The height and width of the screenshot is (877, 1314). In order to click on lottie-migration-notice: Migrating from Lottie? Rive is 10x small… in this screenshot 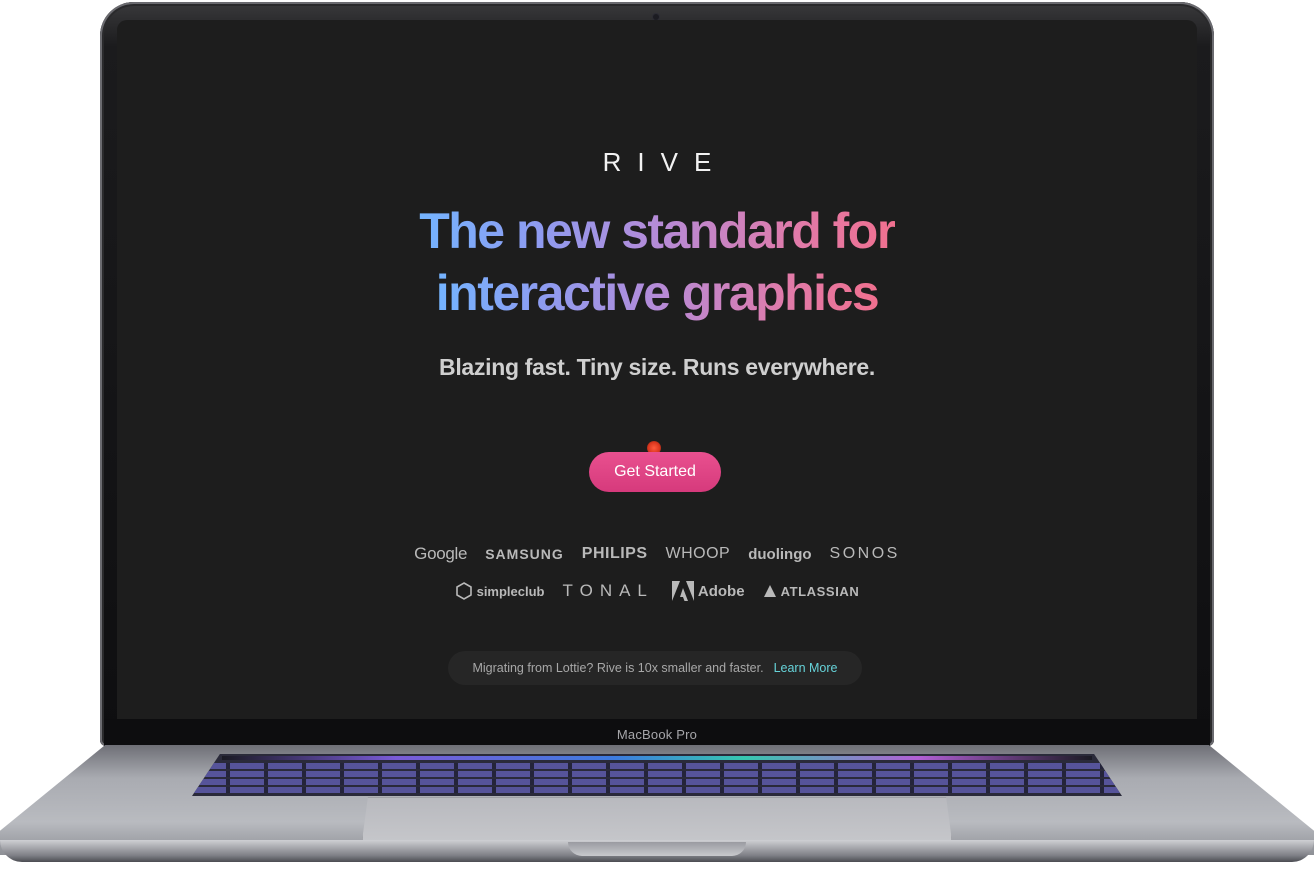, I will do `click(655, 668)`.